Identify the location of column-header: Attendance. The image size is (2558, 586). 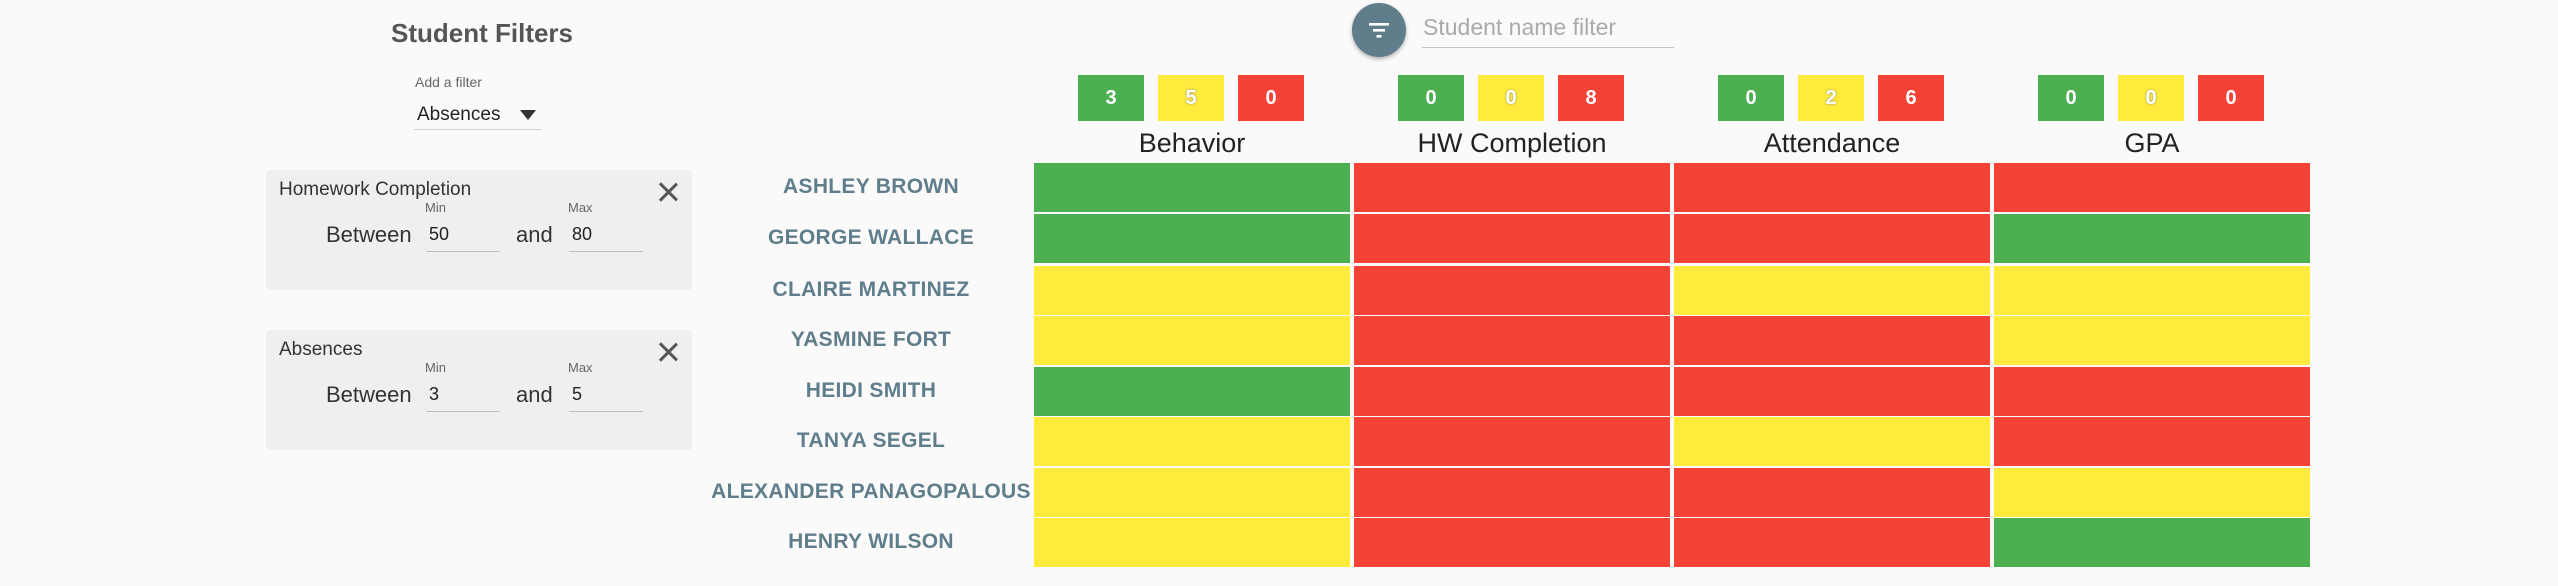
(1832, 143).